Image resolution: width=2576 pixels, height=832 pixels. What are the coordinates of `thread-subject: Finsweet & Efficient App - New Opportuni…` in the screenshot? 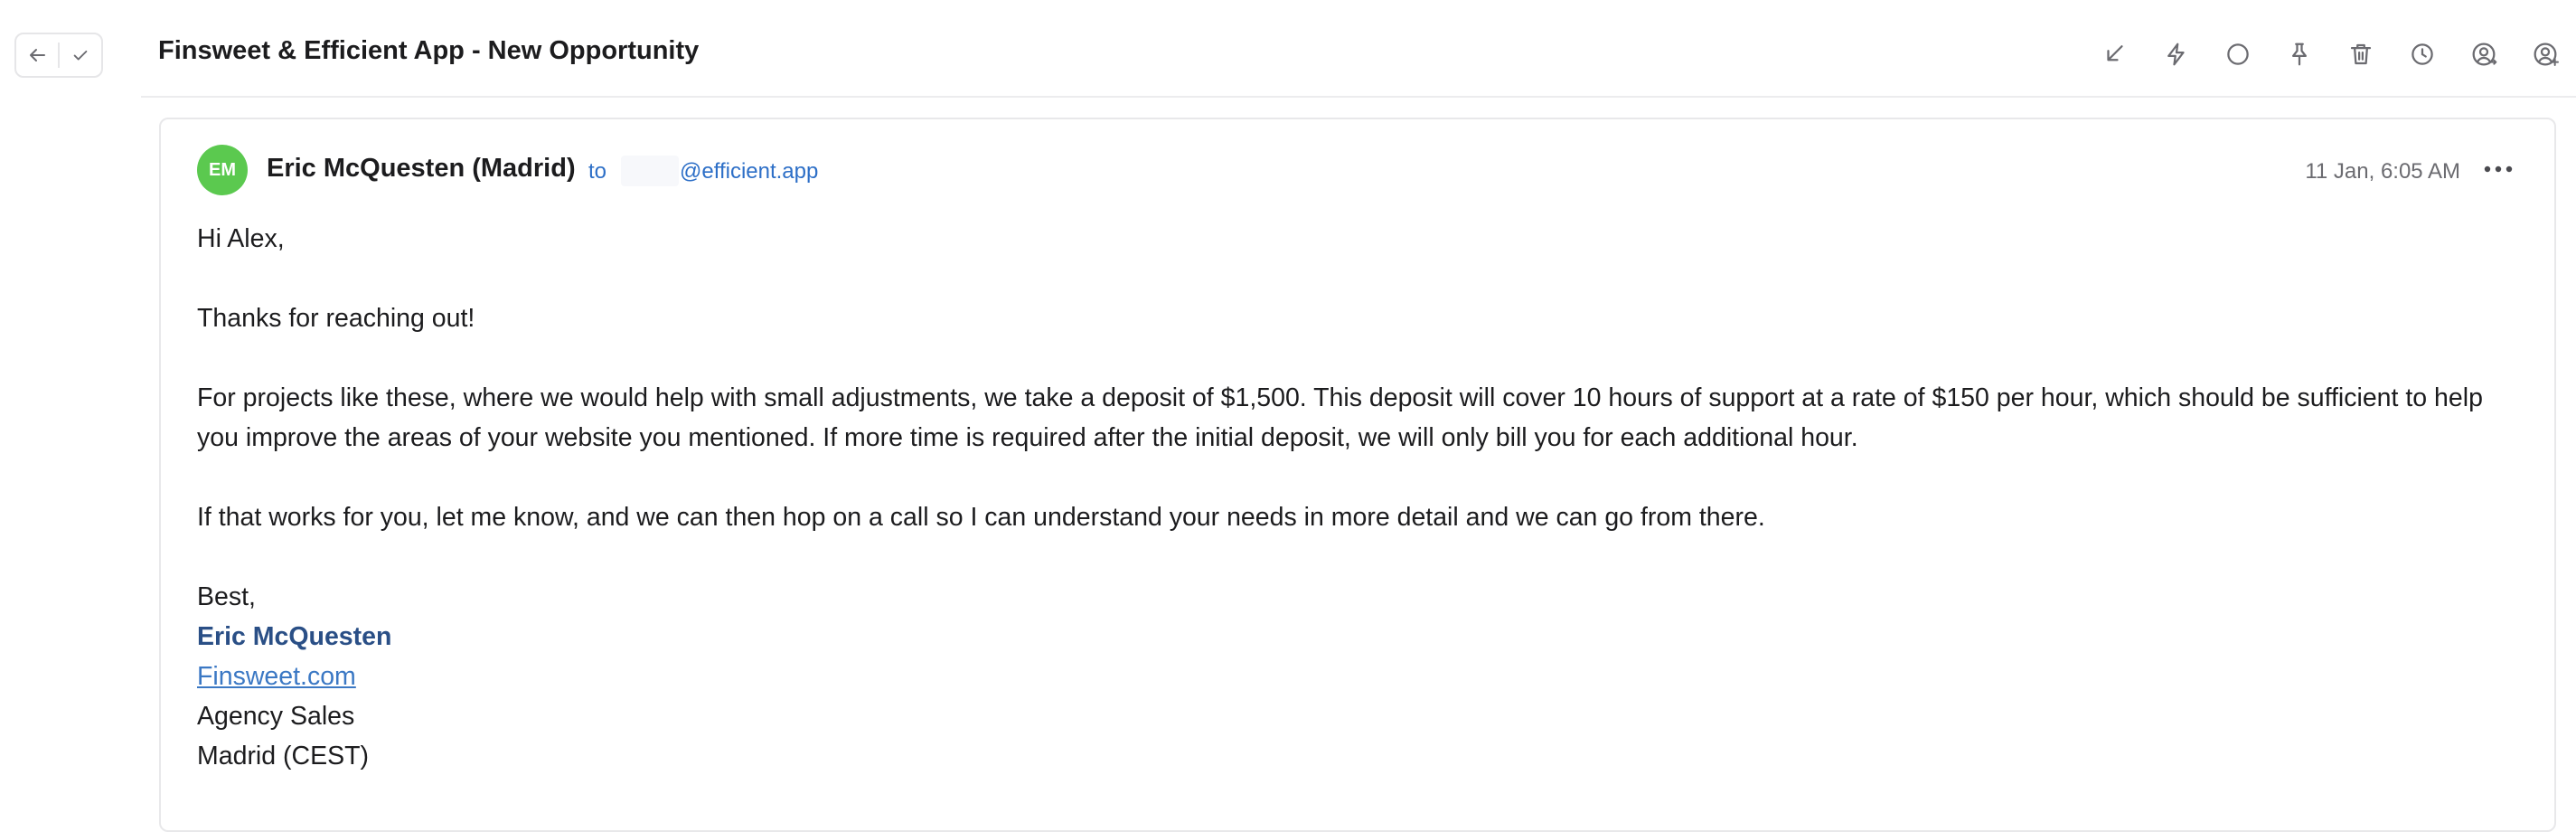 It's located at (429, 51).